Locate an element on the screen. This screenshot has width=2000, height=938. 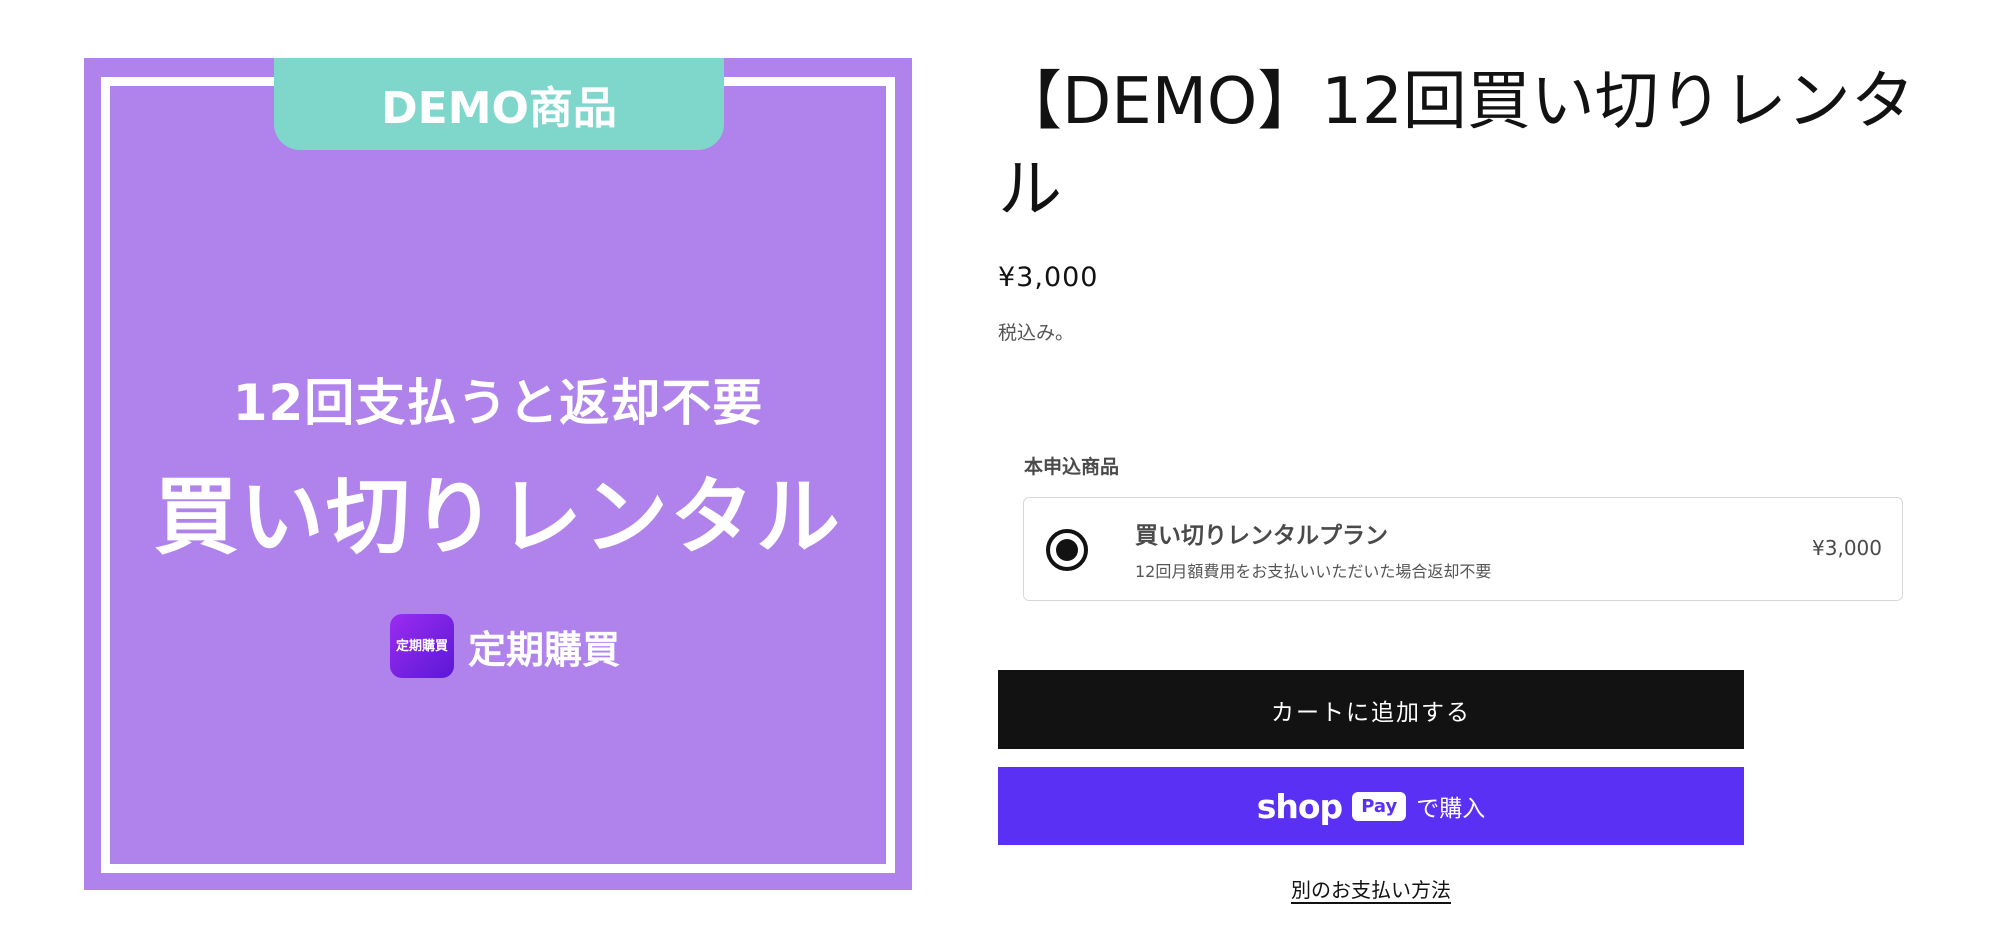
plan-section-label: 本申込商品 is located at coordinates (1072, 467).